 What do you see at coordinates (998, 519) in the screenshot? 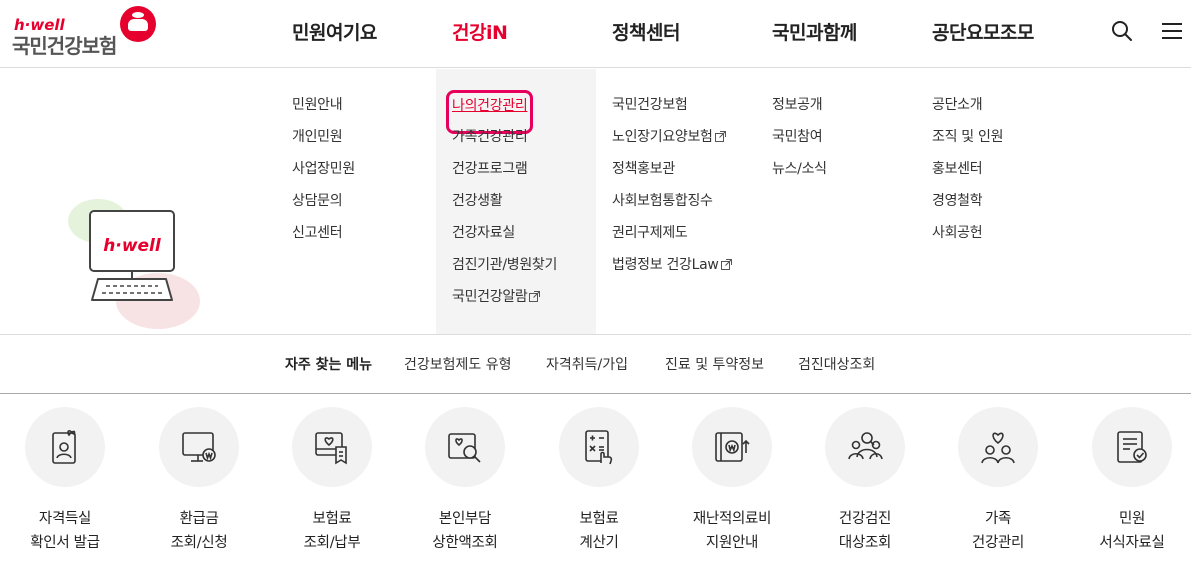
I see `quick-label-line1: 가족` at bounding box center [998, 519].